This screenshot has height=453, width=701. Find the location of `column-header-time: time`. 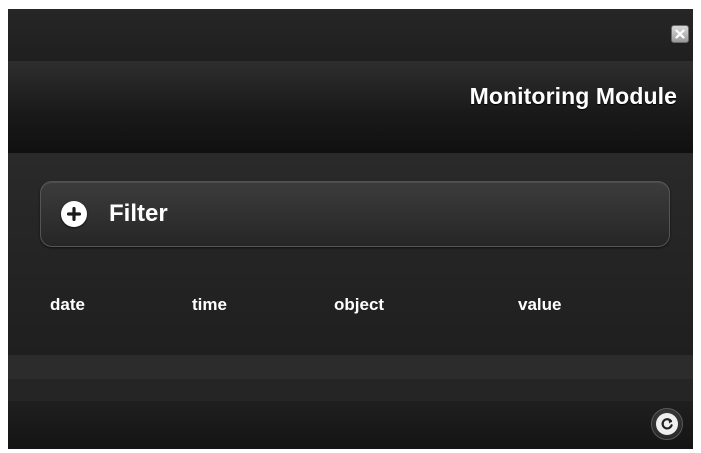

column-header-time: time is located at coordinates (209, 305).